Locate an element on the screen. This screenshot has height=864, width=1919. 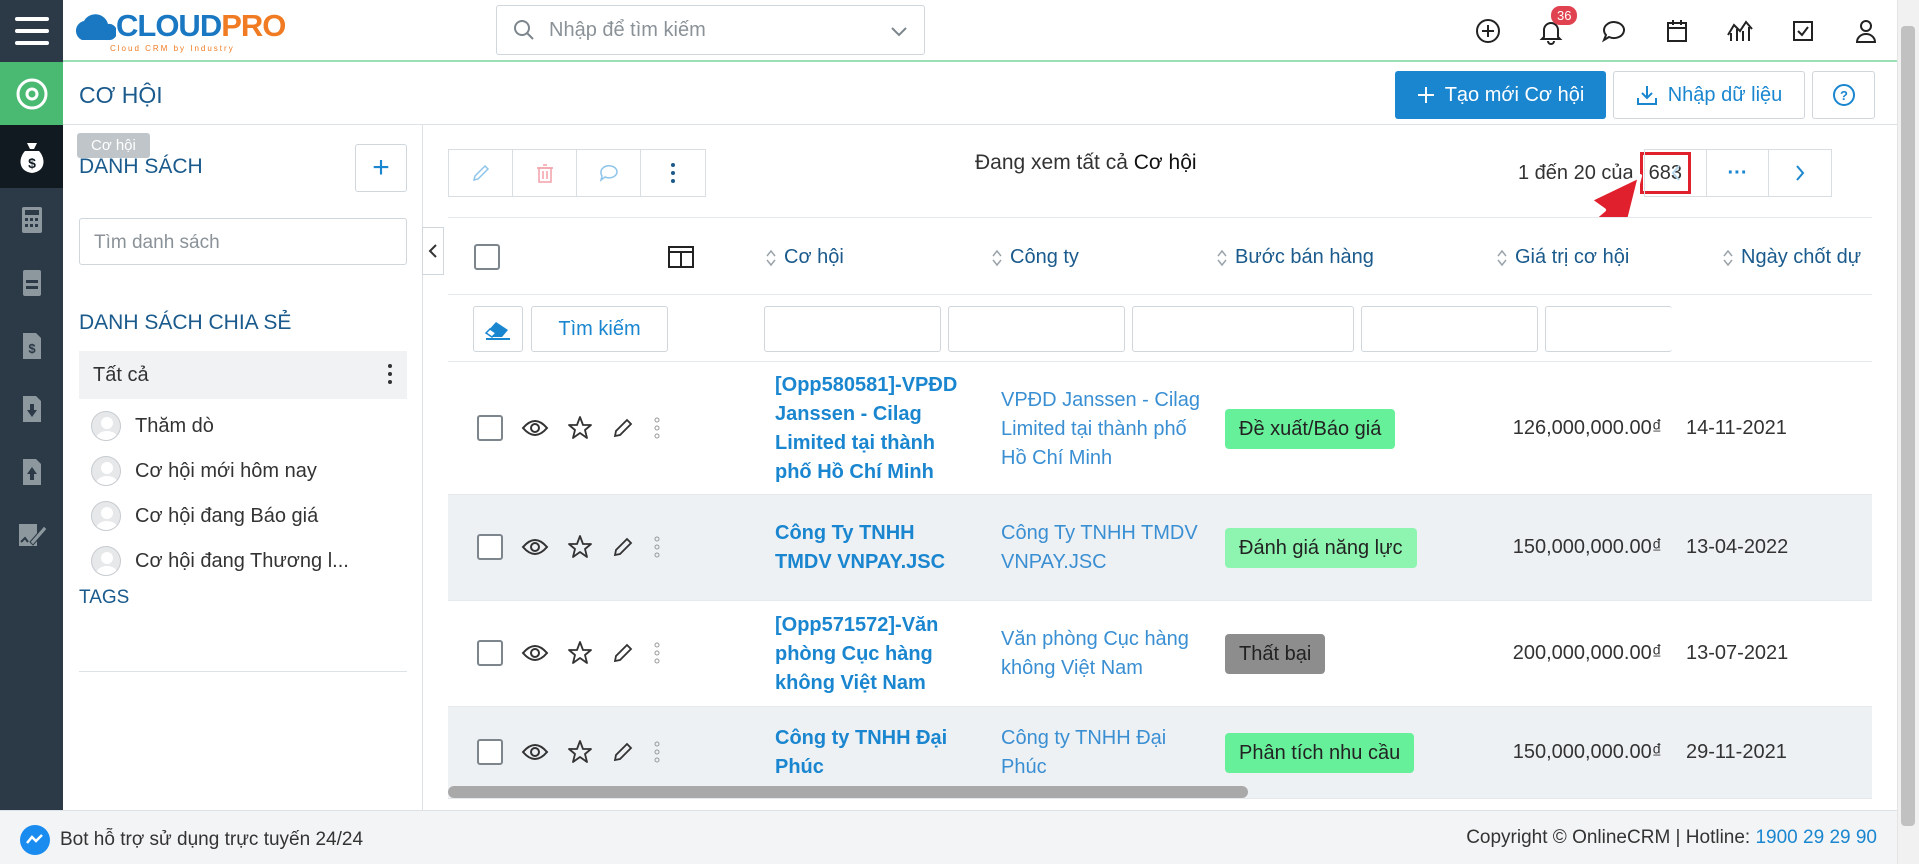
close-date: 14-11-2021 is located at coordinates (1736, 428).